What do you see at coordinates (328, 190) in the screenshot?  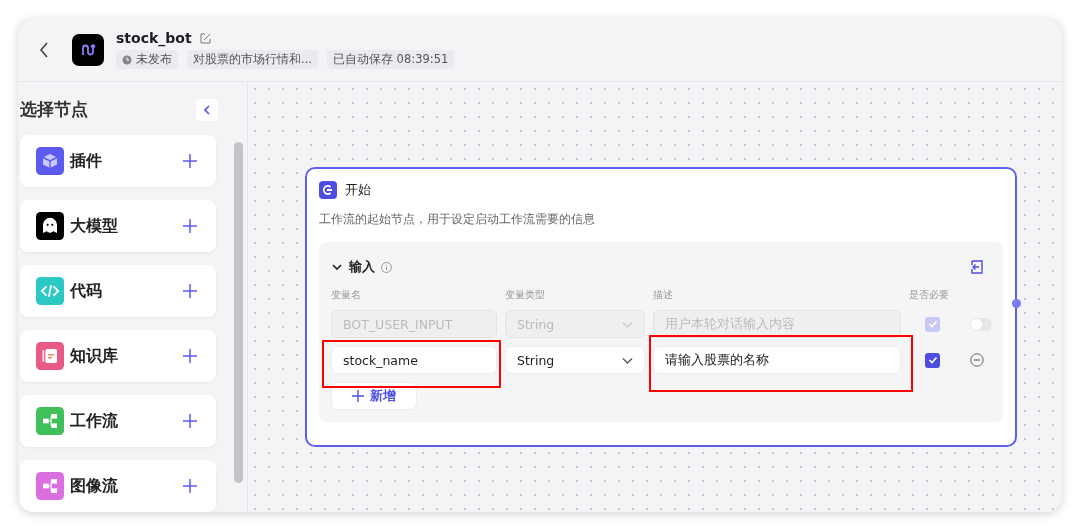 I see `start-icon` at bounding box center [328, 190].